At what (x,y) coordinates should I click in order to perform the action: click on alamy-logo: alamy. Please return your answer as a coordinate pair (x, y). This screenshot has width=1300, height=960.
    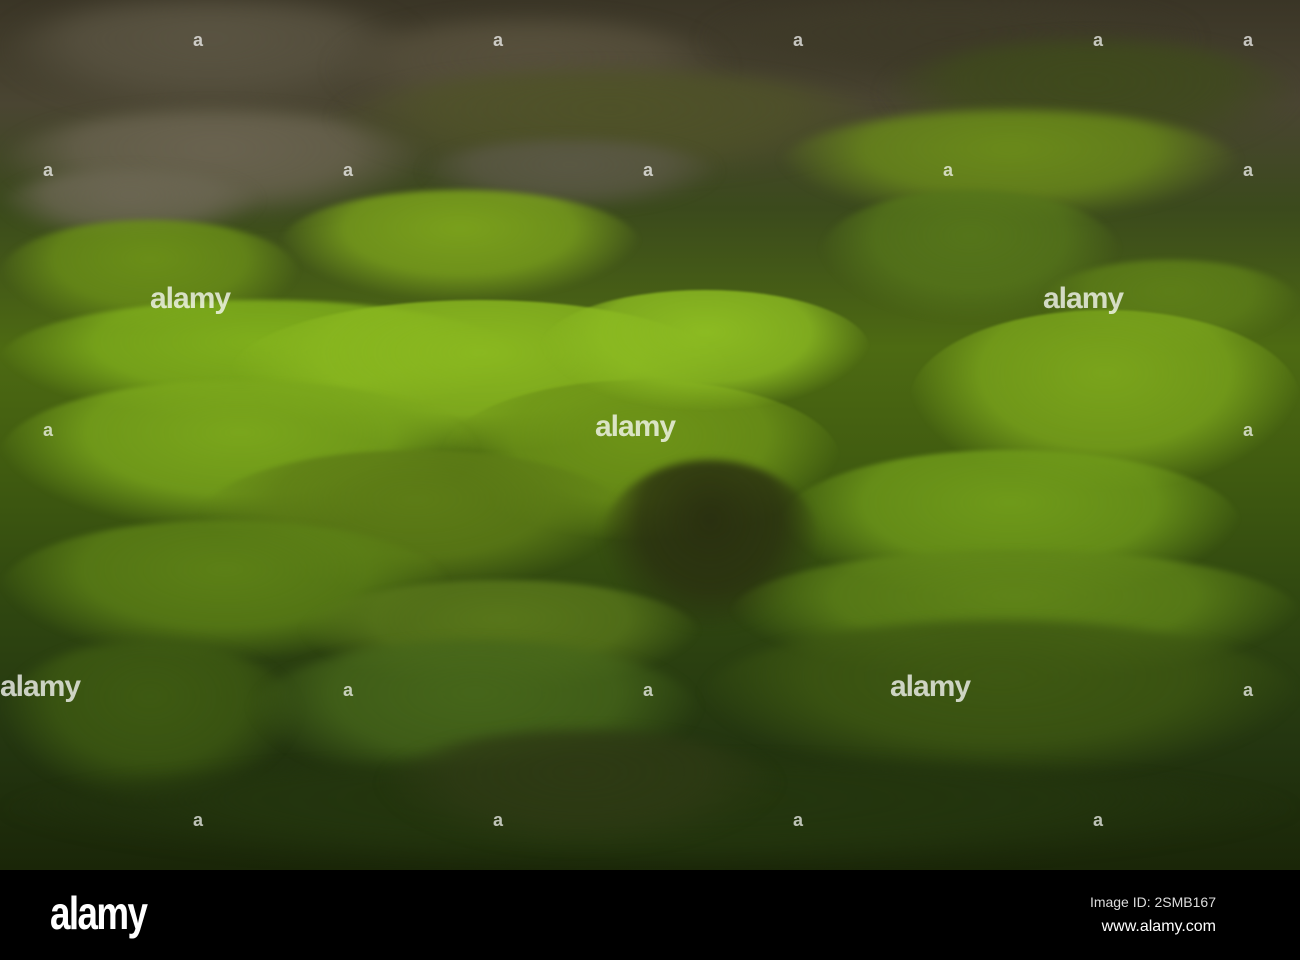
    Looking at the image, I should click on (99, 913).